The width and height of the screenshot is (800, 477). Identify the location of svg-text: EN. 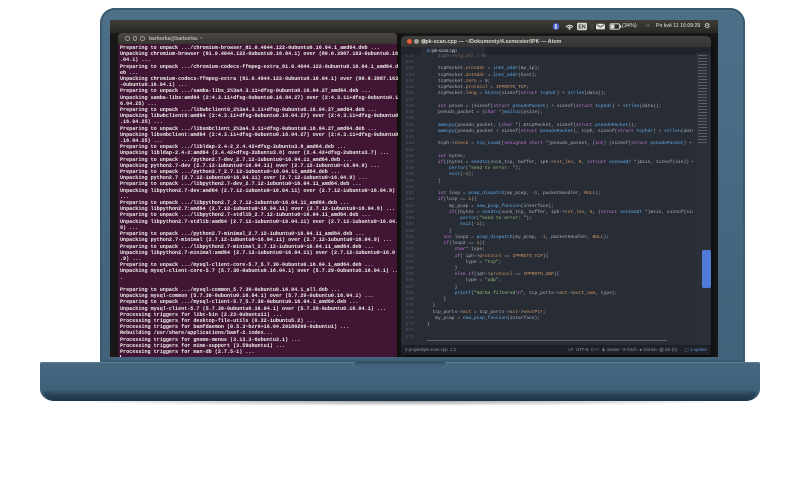
(581, 28).